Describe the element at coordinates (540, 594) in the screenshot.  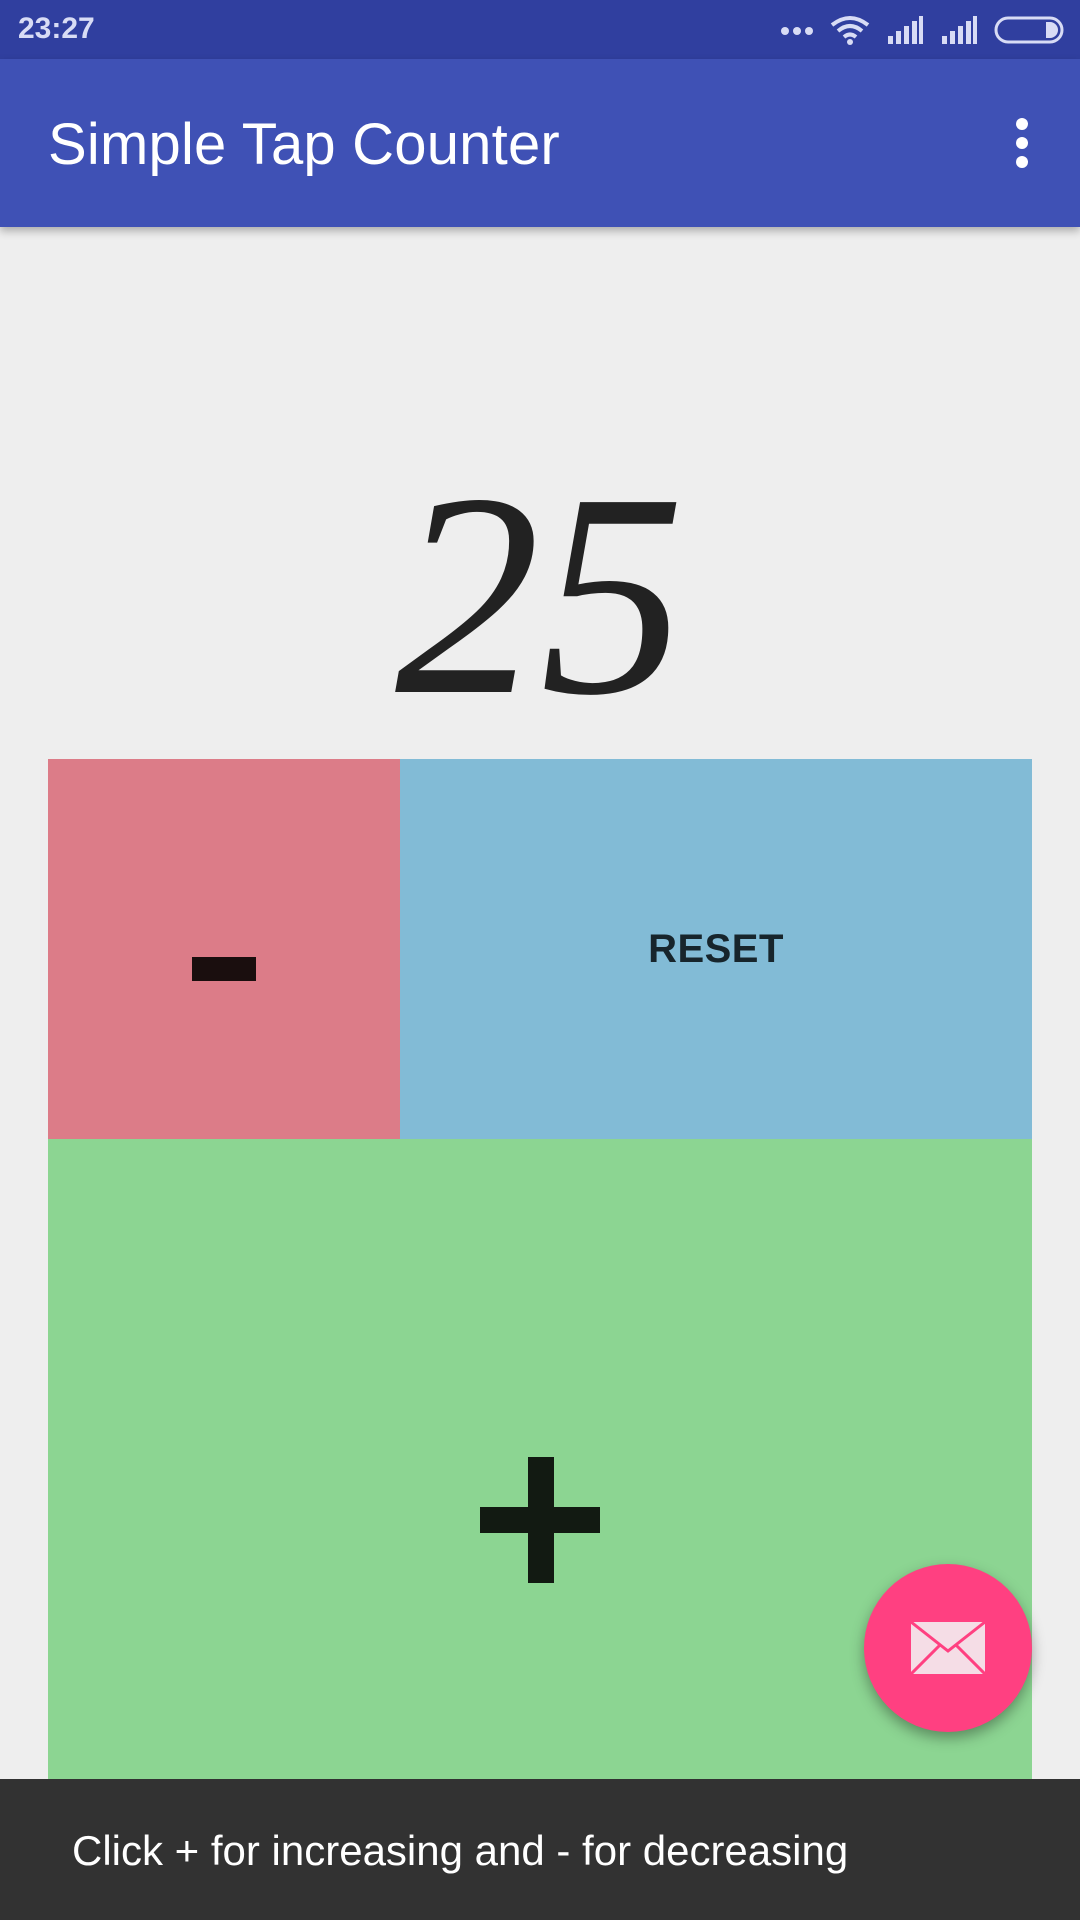
I see `counter-value: 25` at that location.